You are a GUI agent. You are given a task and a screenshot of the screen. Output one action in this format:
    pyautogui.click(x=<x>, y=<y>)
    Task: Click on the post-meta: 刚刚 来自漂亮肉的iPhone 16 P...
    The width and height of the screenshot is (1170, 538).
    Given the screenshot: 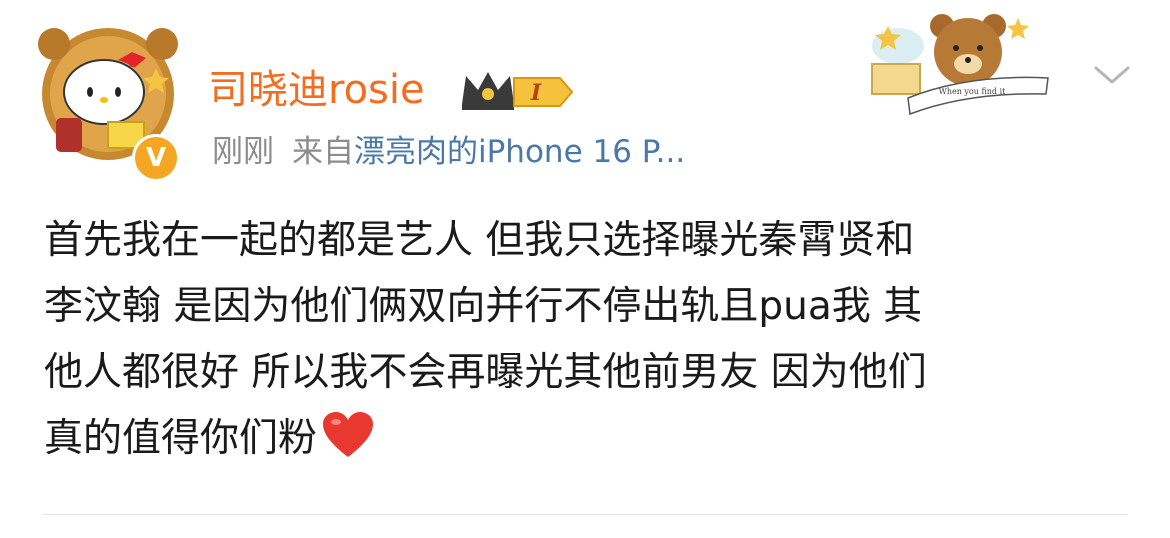 What is the action you would take?
    pyautogui.click(x=448, y=152)
    